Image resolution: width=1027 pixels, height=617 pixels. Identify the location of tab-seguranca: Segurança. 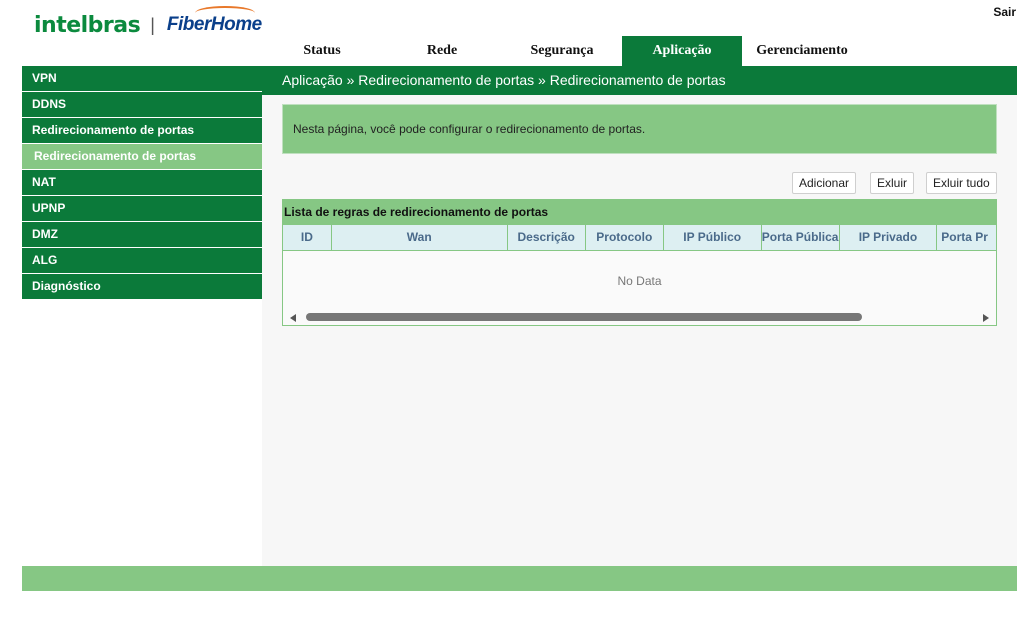
(562, 51).